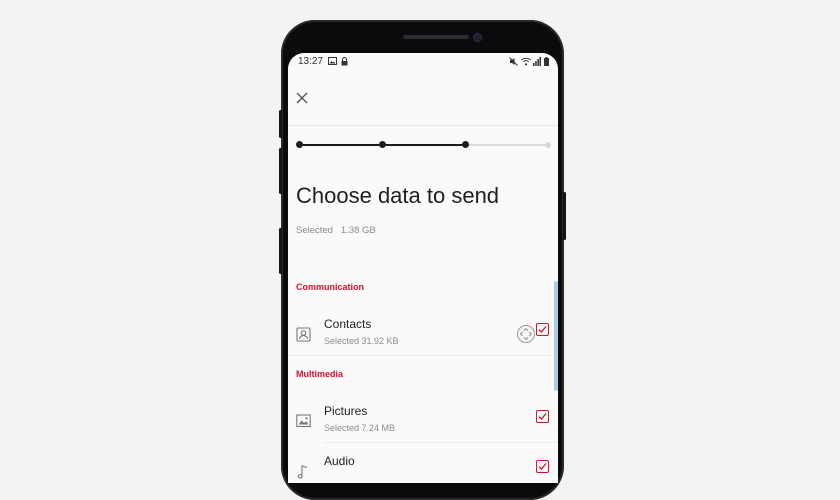 The height and width of the screenshot is (500, 840). Describe the element at coordinates (344, 63) in the screenshot. I see `lock-icon` at that location.